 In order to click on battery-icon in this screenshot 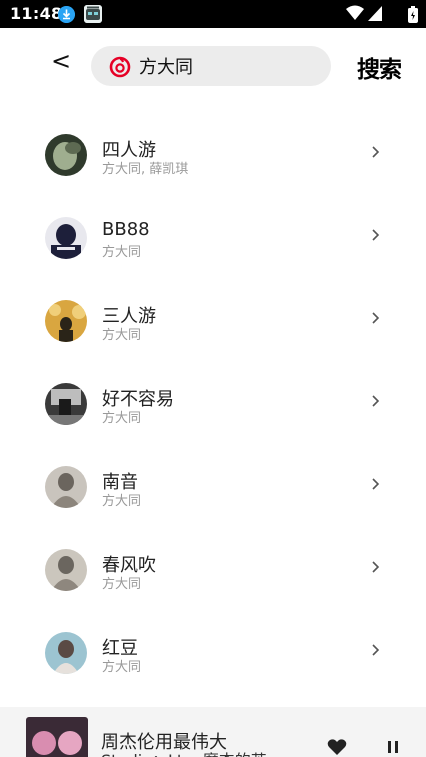, I will do `click(413, 14)`.